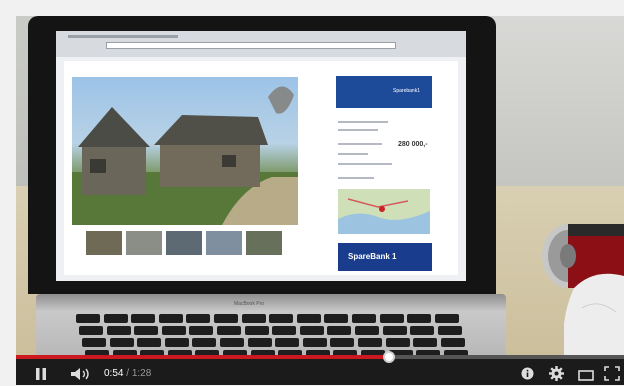  Describe the element at coordinates (372, 256) in the screenshot. I see `sparebank-logo-text: SpareBank 1` at that location.